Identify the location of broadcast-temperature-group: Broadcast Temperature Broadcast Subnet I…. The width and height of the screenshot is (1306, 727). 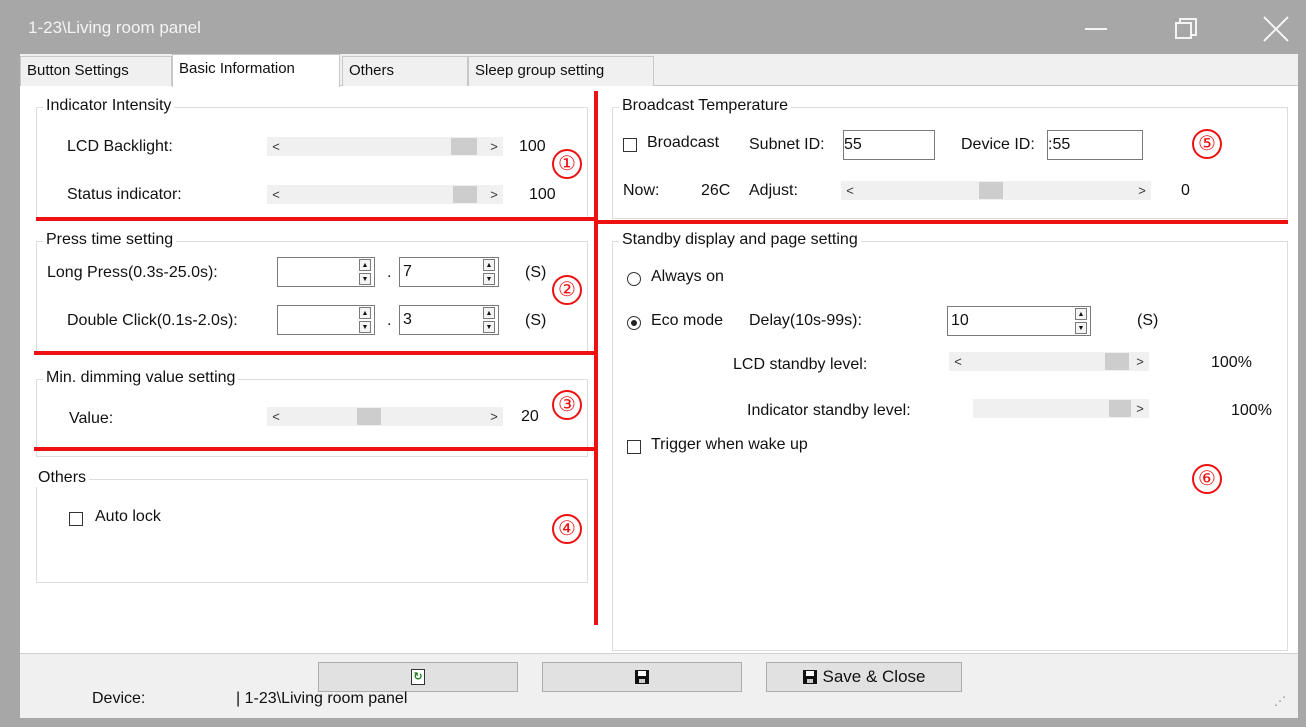
(950, 158).